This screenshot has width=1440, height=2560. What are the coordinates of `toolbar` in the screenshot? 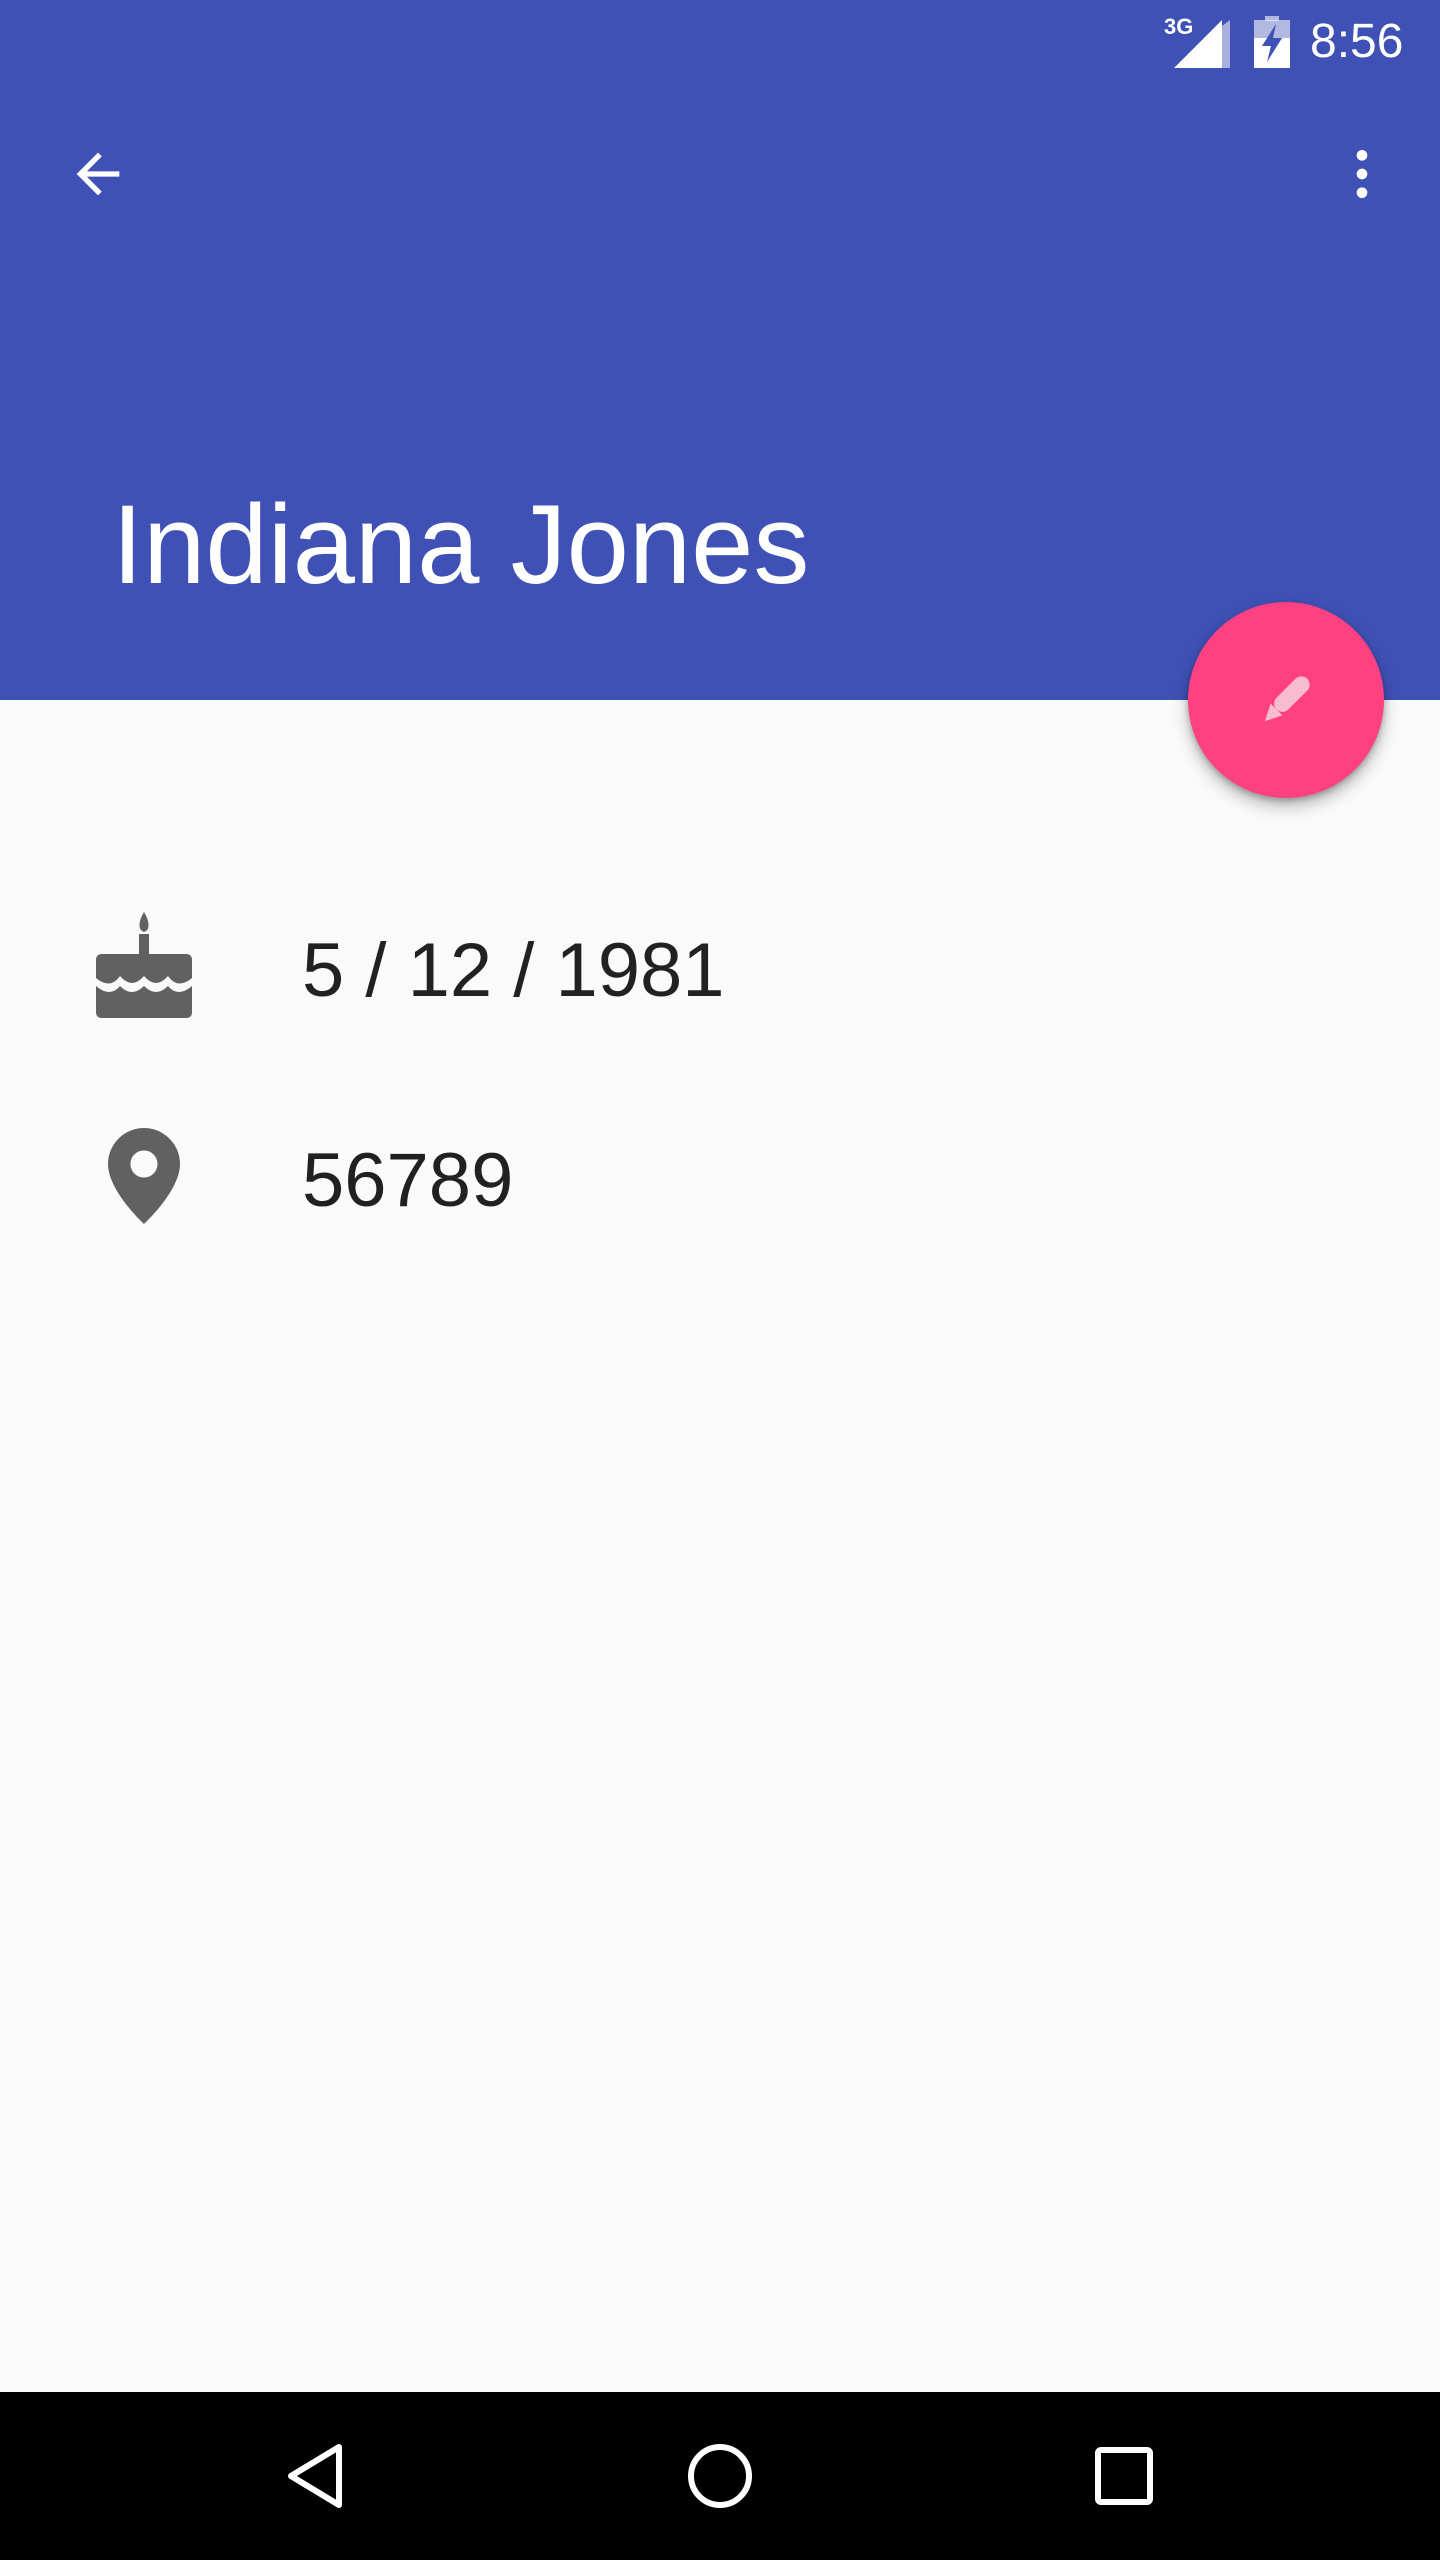 It's located at (720, 182).